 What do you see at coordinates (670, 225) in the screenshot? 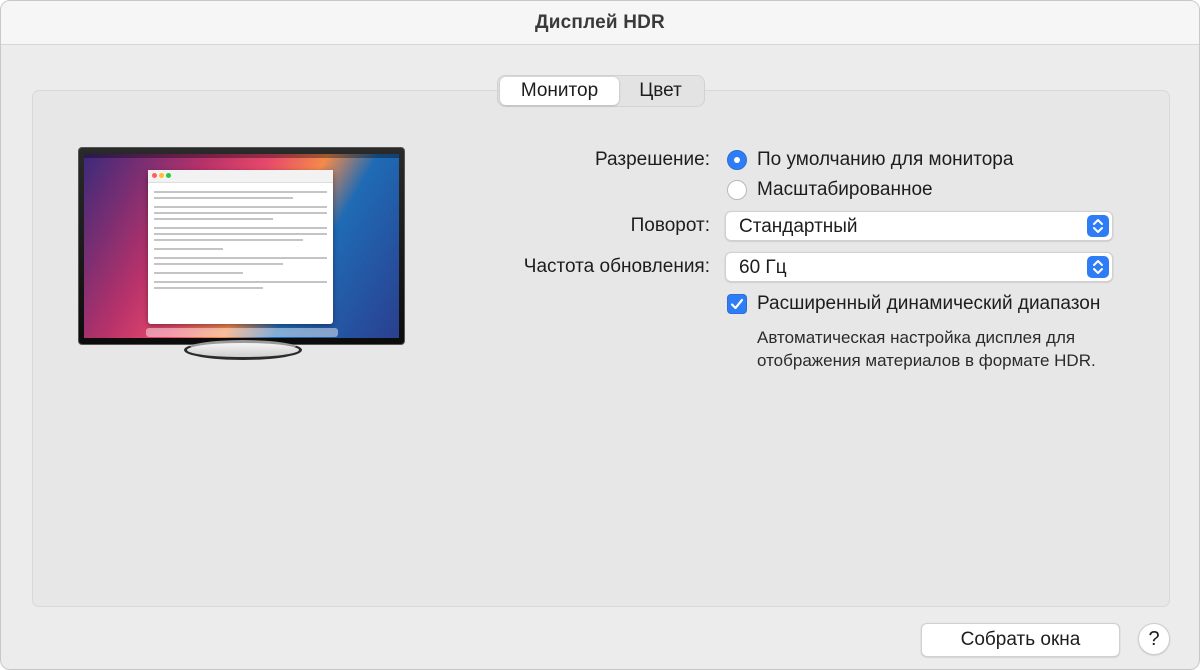
I see `rotation-label: Поворот:` at bounding box center [670, 225].